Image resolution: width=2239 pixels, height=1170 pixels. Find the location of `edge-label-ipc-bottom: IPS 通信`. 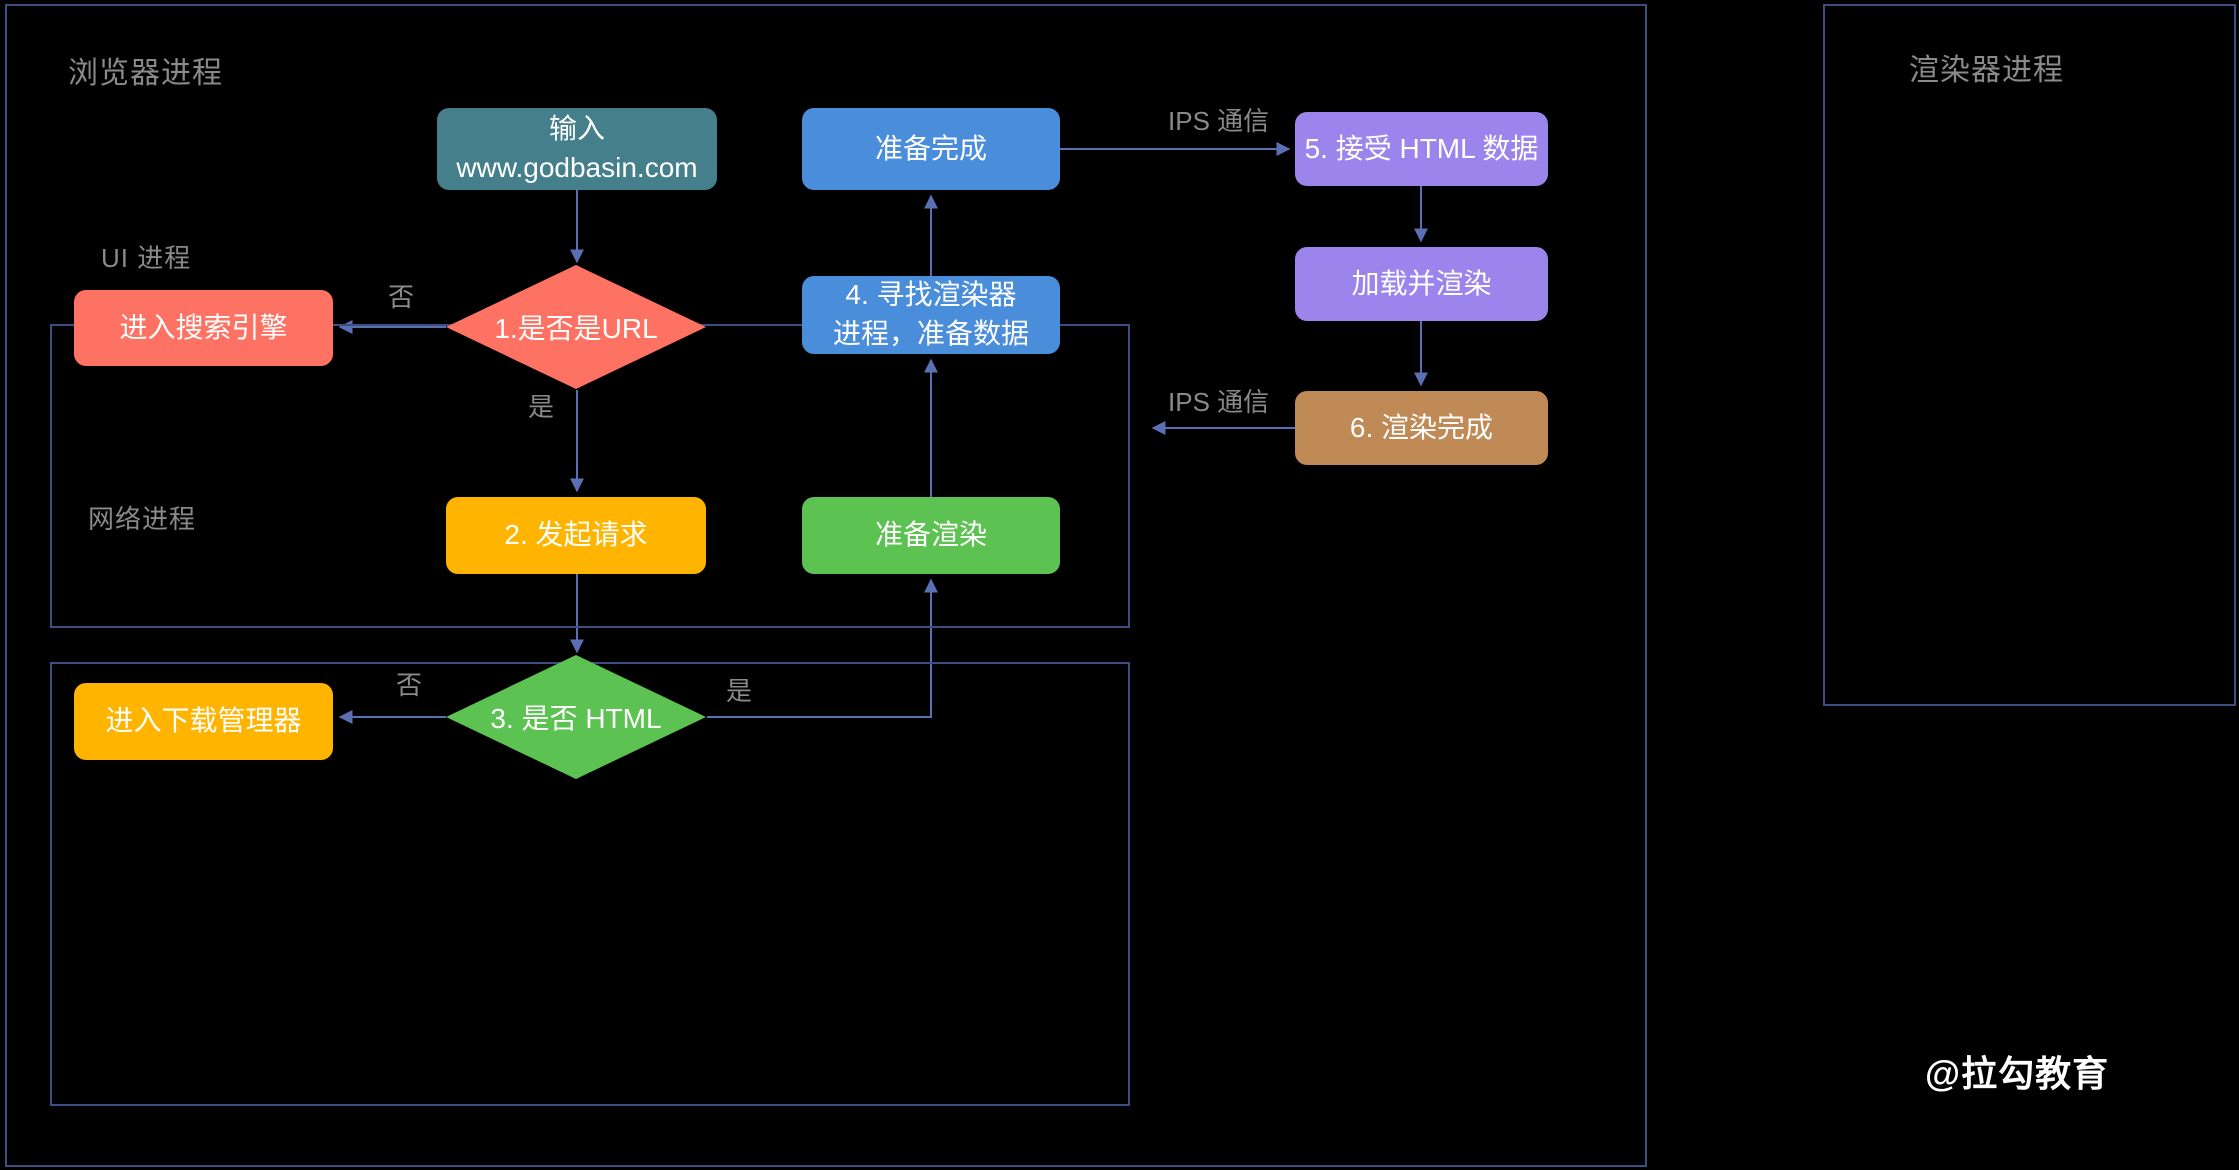

edge-label-ipc-bottom: IPS 通信 is located at coordinates (1219, 402).